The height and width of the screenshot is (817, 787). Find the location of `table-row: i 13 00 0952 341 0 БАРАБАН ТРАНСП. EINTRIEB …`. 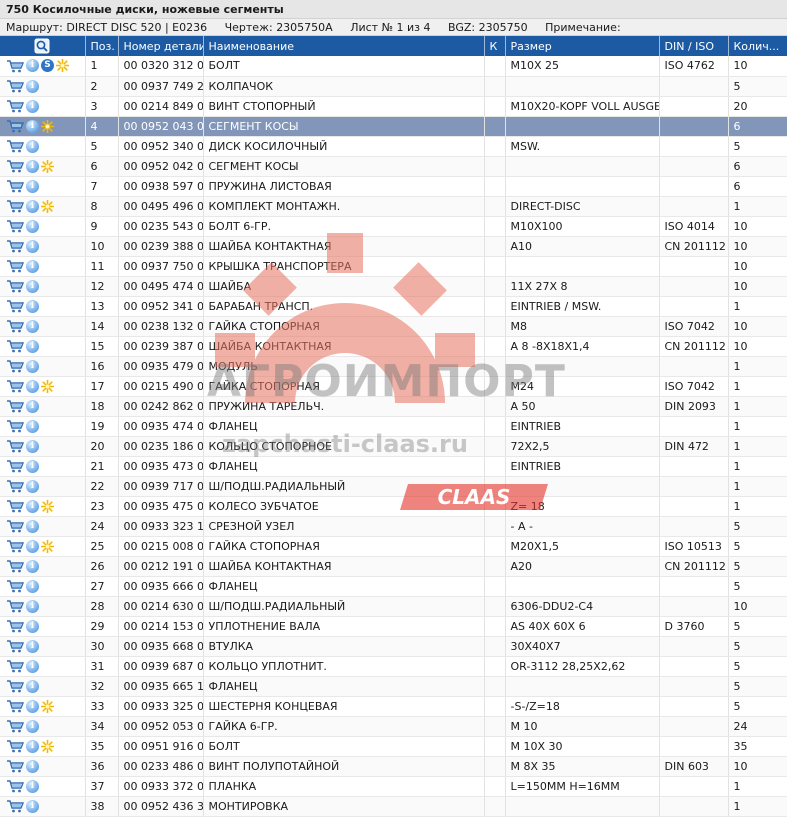

table-row: i 13 00 0952 341 0 БАРАБАН ТРАНСП. EINTRIEB … is located at coordinates (393, 306).